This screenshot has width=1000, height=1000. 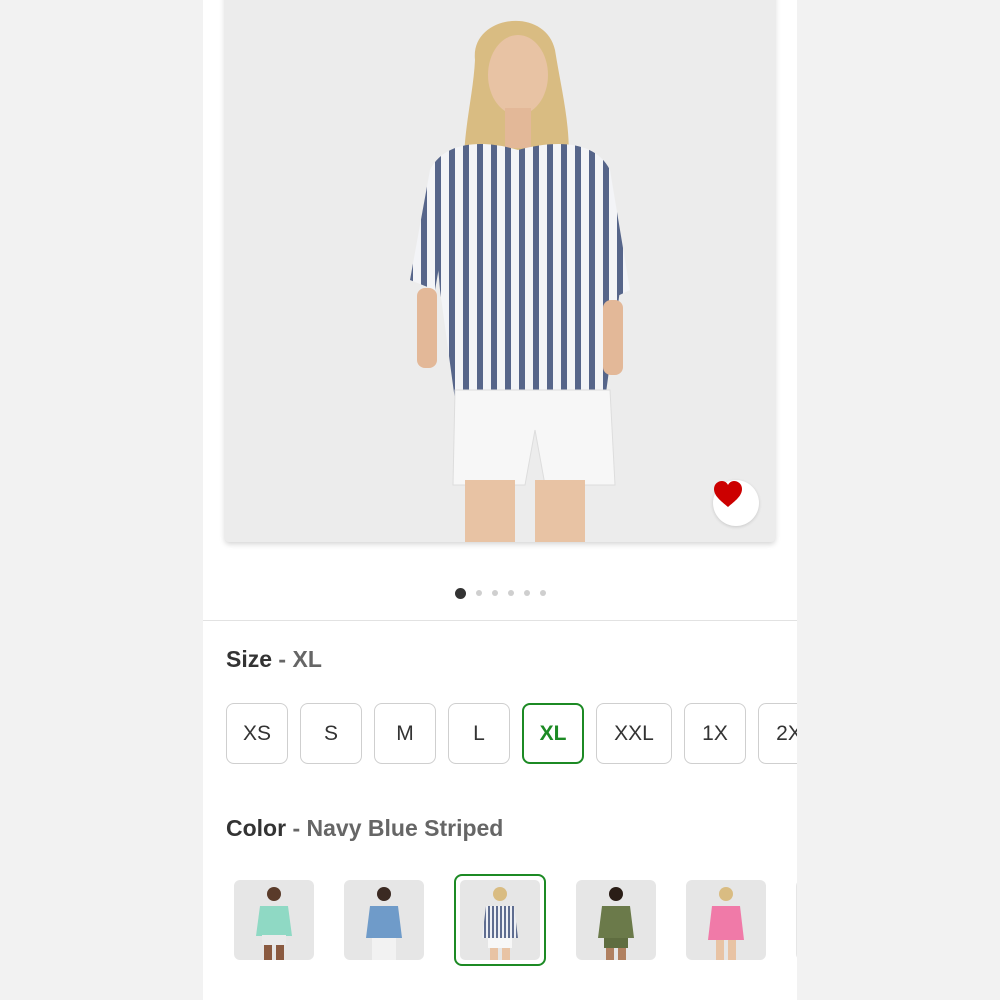 I want to click on size-label: Size, so click(x=249, y=659).